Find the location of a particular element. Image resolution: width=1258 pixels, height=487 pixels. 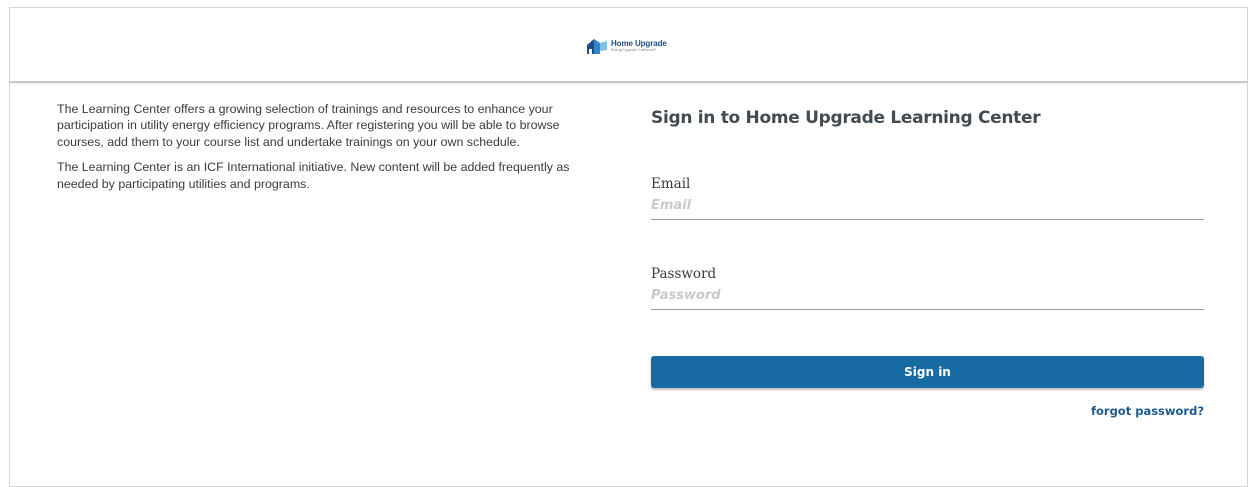

password-field is located at coordinates (927, 297).